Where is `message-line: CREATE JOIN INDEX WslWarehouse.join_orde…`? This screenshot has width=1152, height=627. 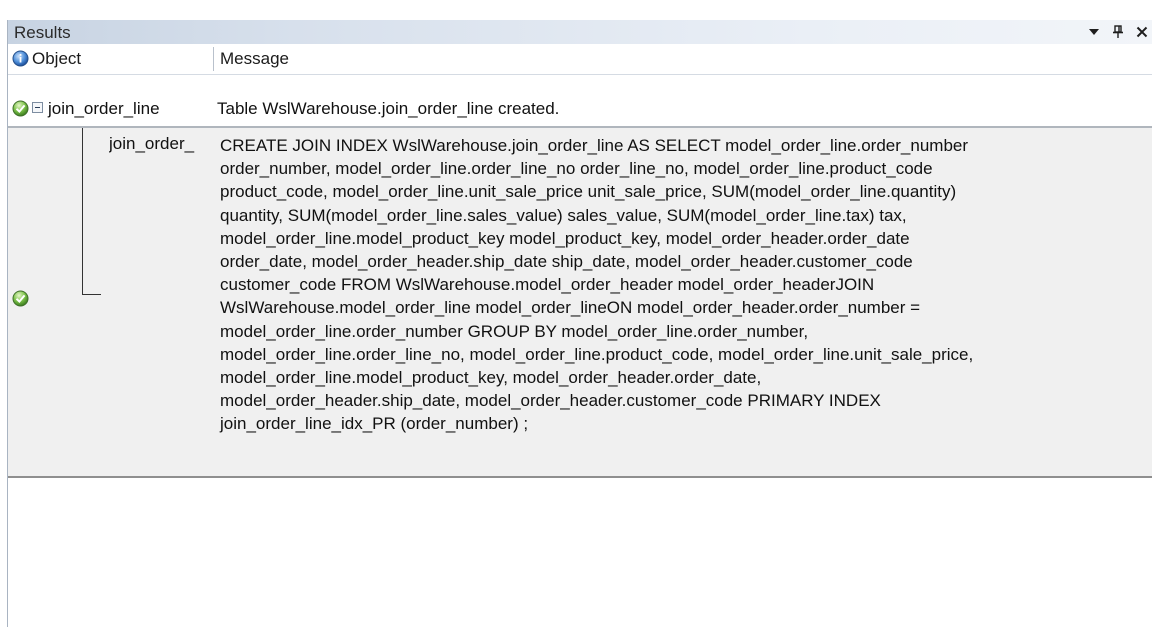 message-line: CREATE JOIN INDEX WslWarehouse.join_orde… is located at coordinates (594, 145).